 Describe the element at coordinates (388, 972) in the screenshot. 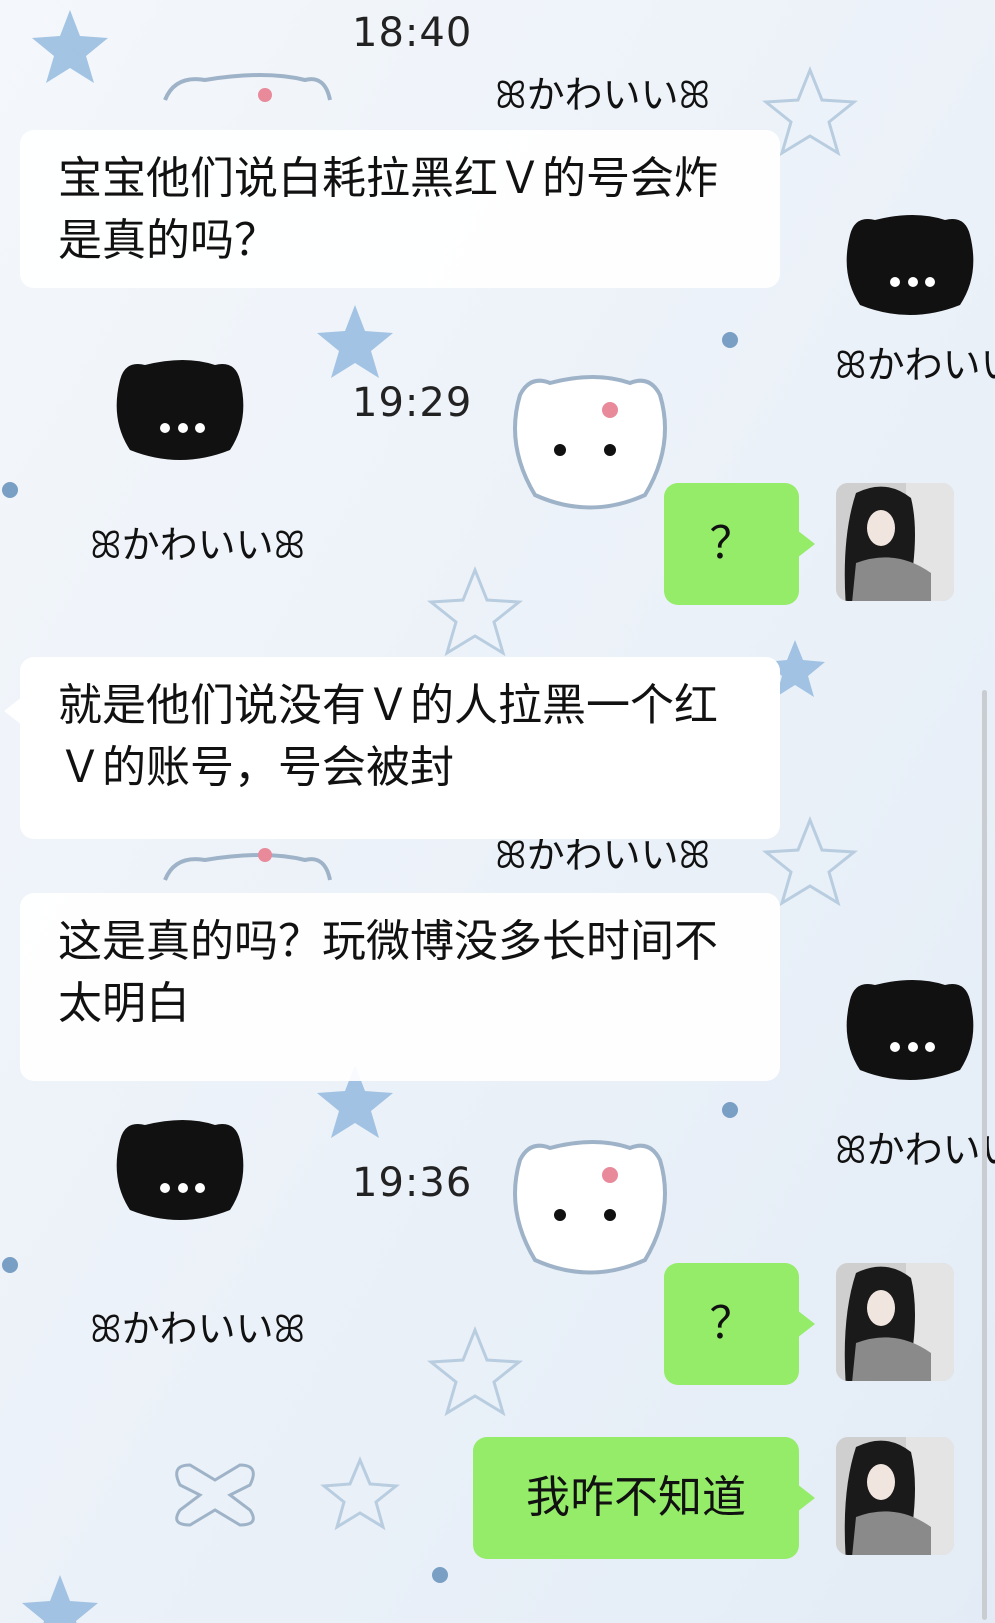

I see `message-text: 这是真的吗？玩微博没多长时间不太明白` at that location.